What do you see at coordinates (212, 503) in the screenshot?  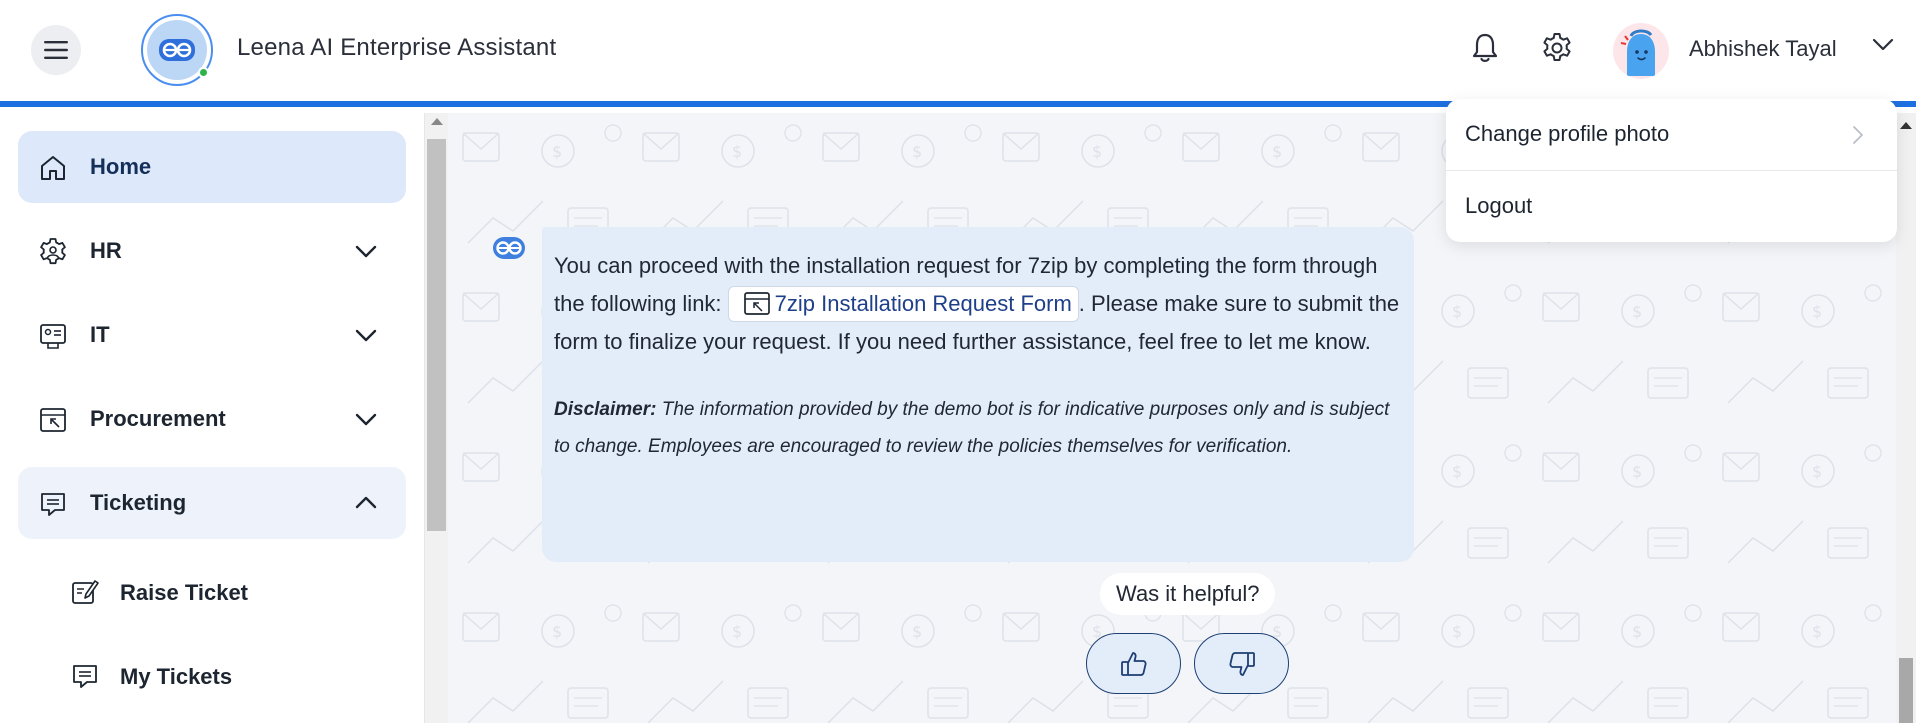 I see `sidebar-item-ticketing: Ticketing` at bounding box center [212, 503].